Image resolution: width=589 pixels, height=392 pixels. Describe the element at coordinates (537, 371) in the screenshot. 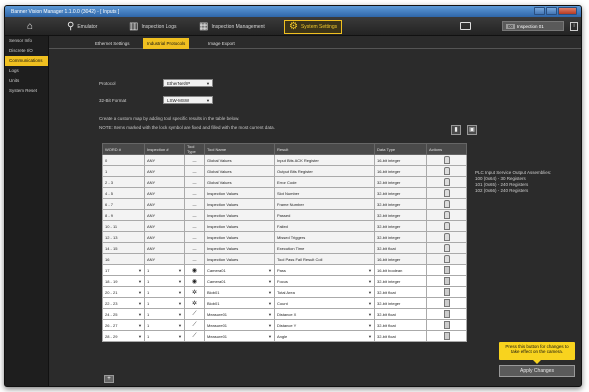

I see `apply-changes-button: Apply Changes` at that location.